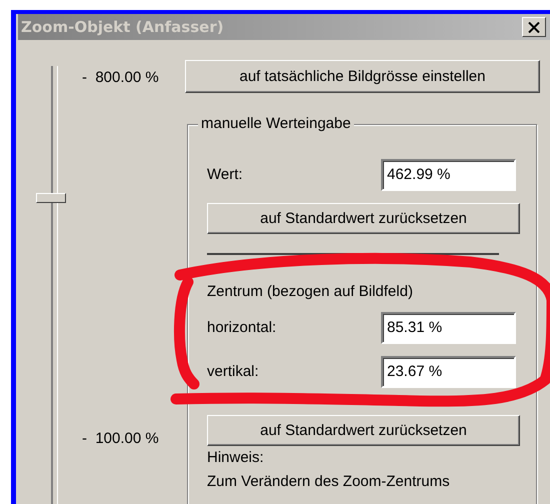  I want to click on field-label: Wert:, so click(225, 174).